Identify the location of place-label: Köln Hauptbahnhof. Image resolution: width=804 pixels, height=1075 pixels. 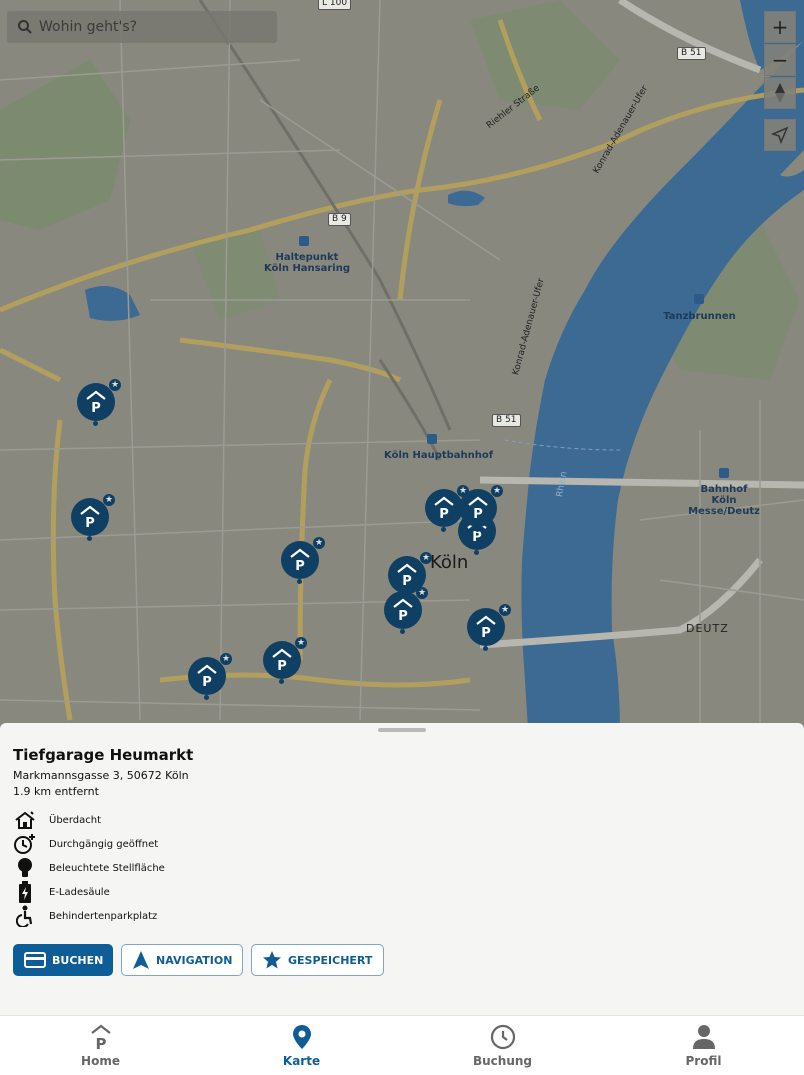
(439, 455).